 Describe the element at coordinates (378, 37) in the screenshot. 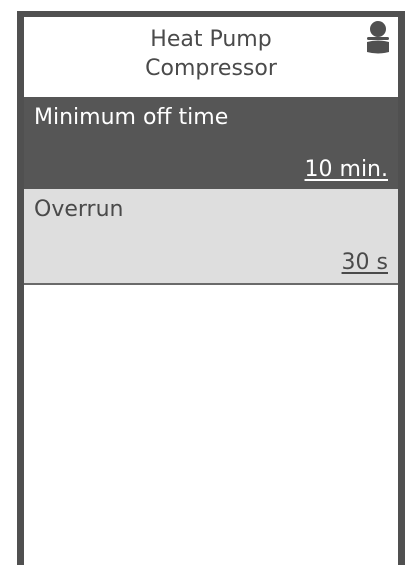

I see `user-icon` at that location.